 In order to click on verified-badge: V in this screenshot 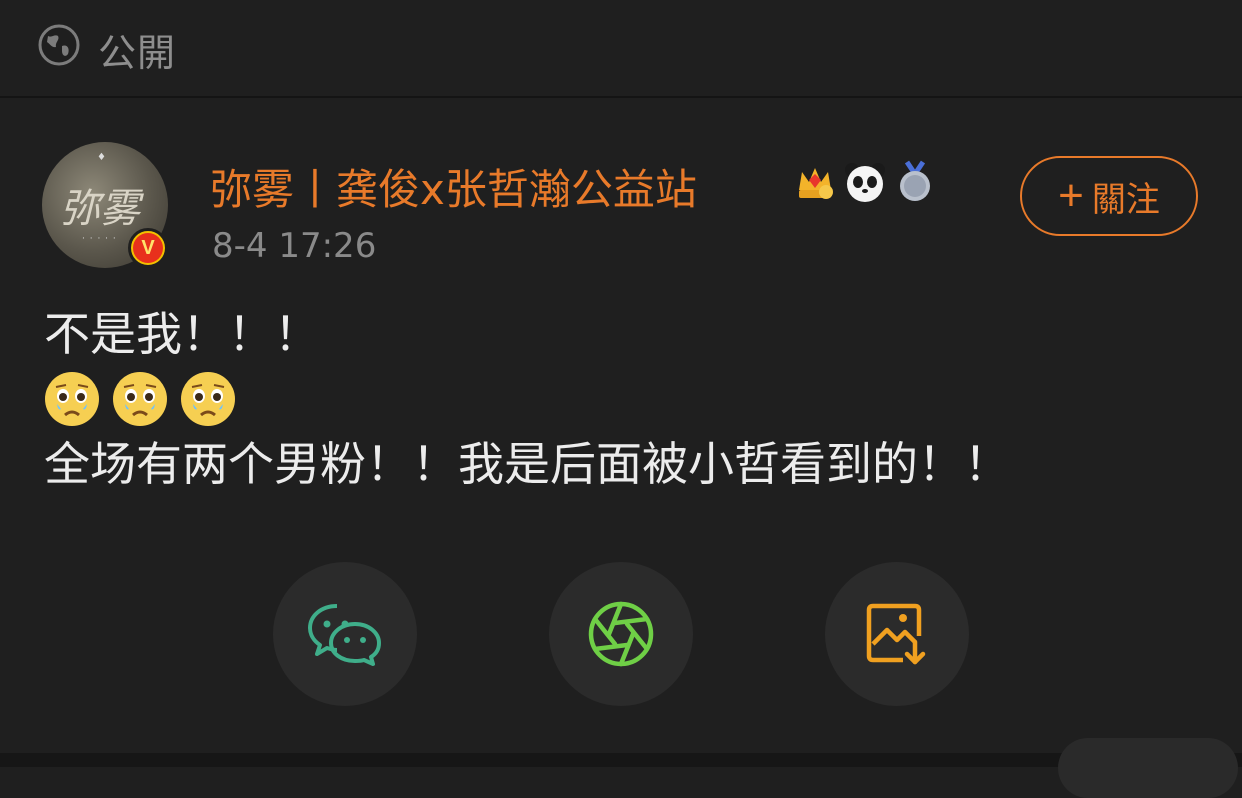, I will do `click(148, 248)`.